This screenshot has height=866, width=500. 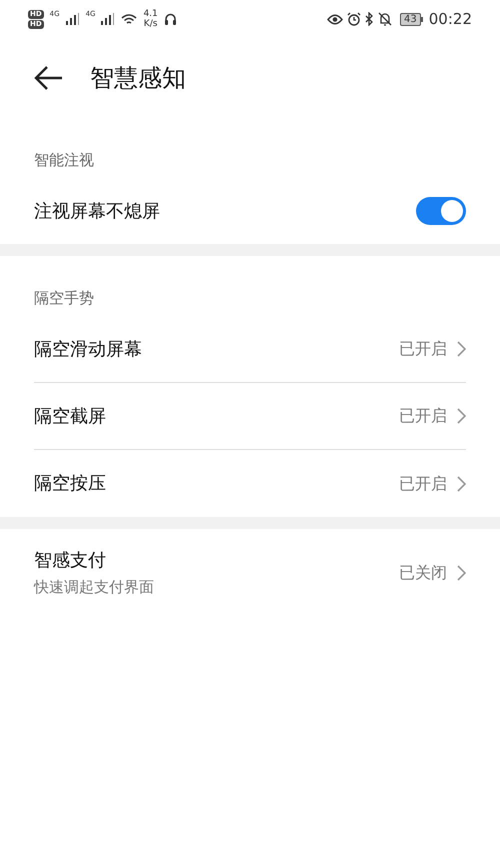 What do you see at coordinates (88, 350) in the screenshot?
I see `setting-label: 隔空滑动屏幕` at bounding box center [88, 350].